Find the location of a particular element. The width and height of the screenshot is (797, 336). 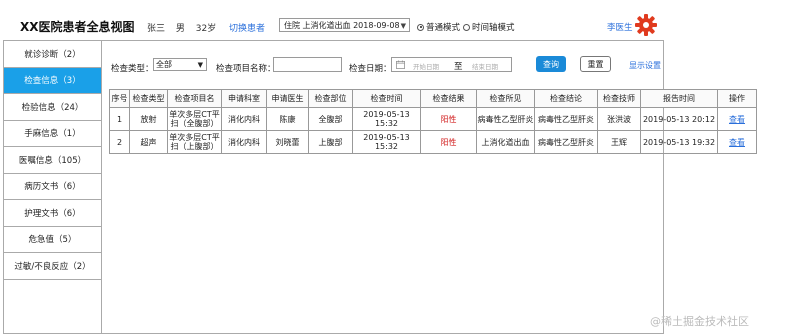

cell-tech: 王辉 is located at coordinates (619, 142).